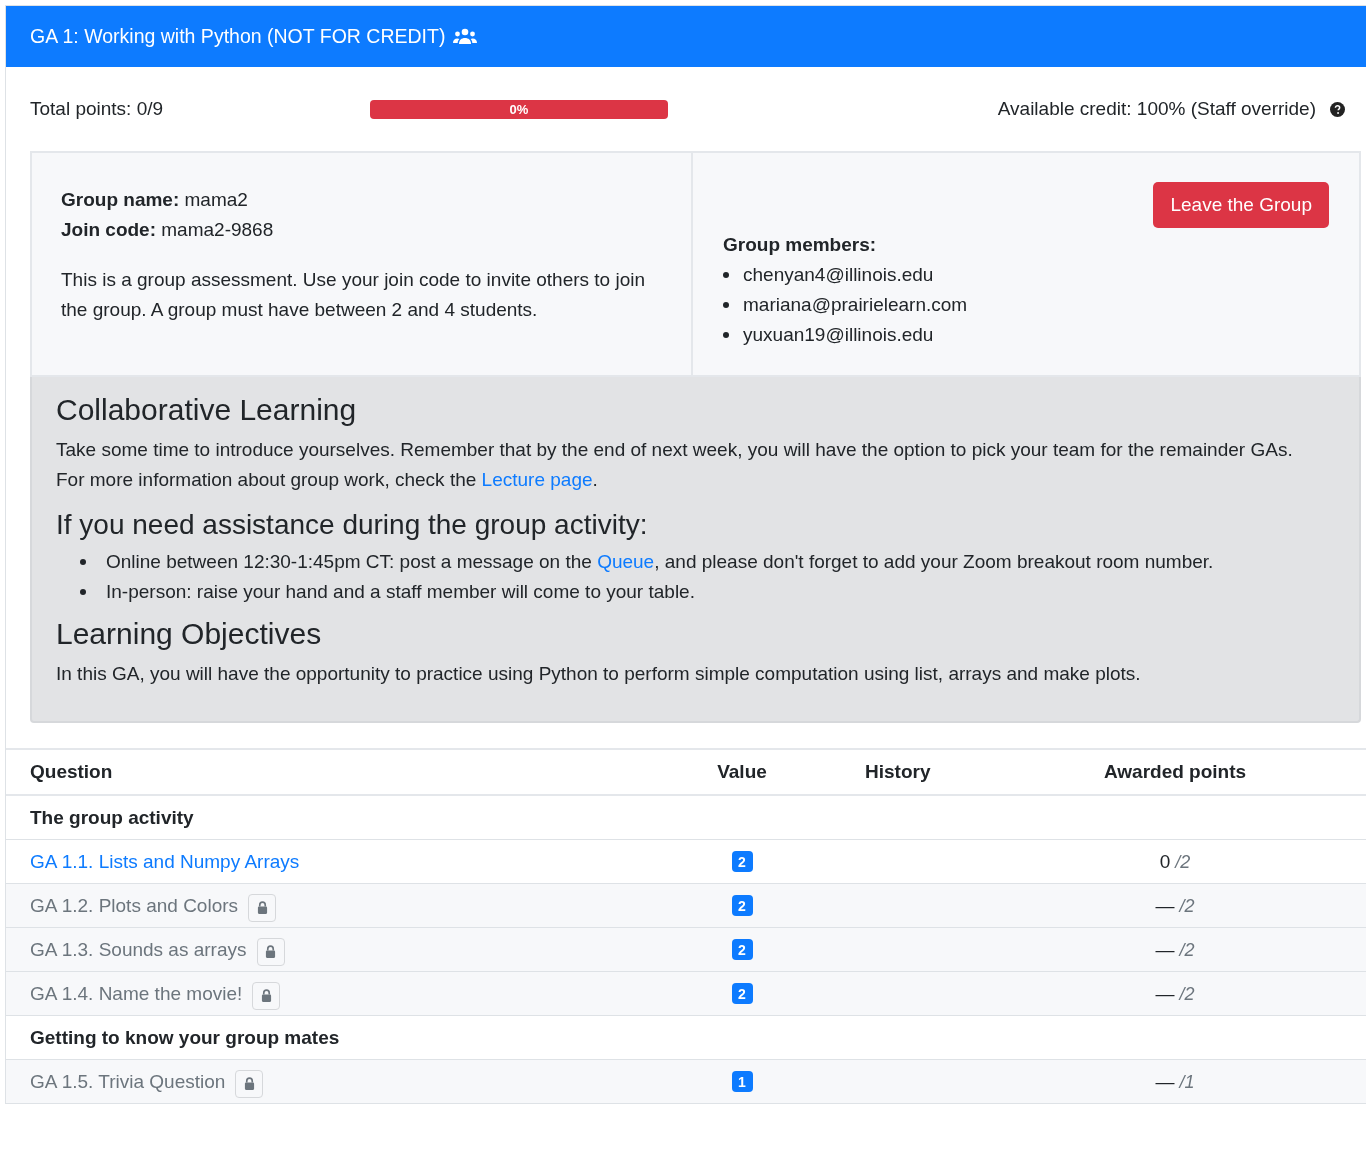 This screenshot has height=1158, width=1366. I want to click on users-icon, so click(465, 36).